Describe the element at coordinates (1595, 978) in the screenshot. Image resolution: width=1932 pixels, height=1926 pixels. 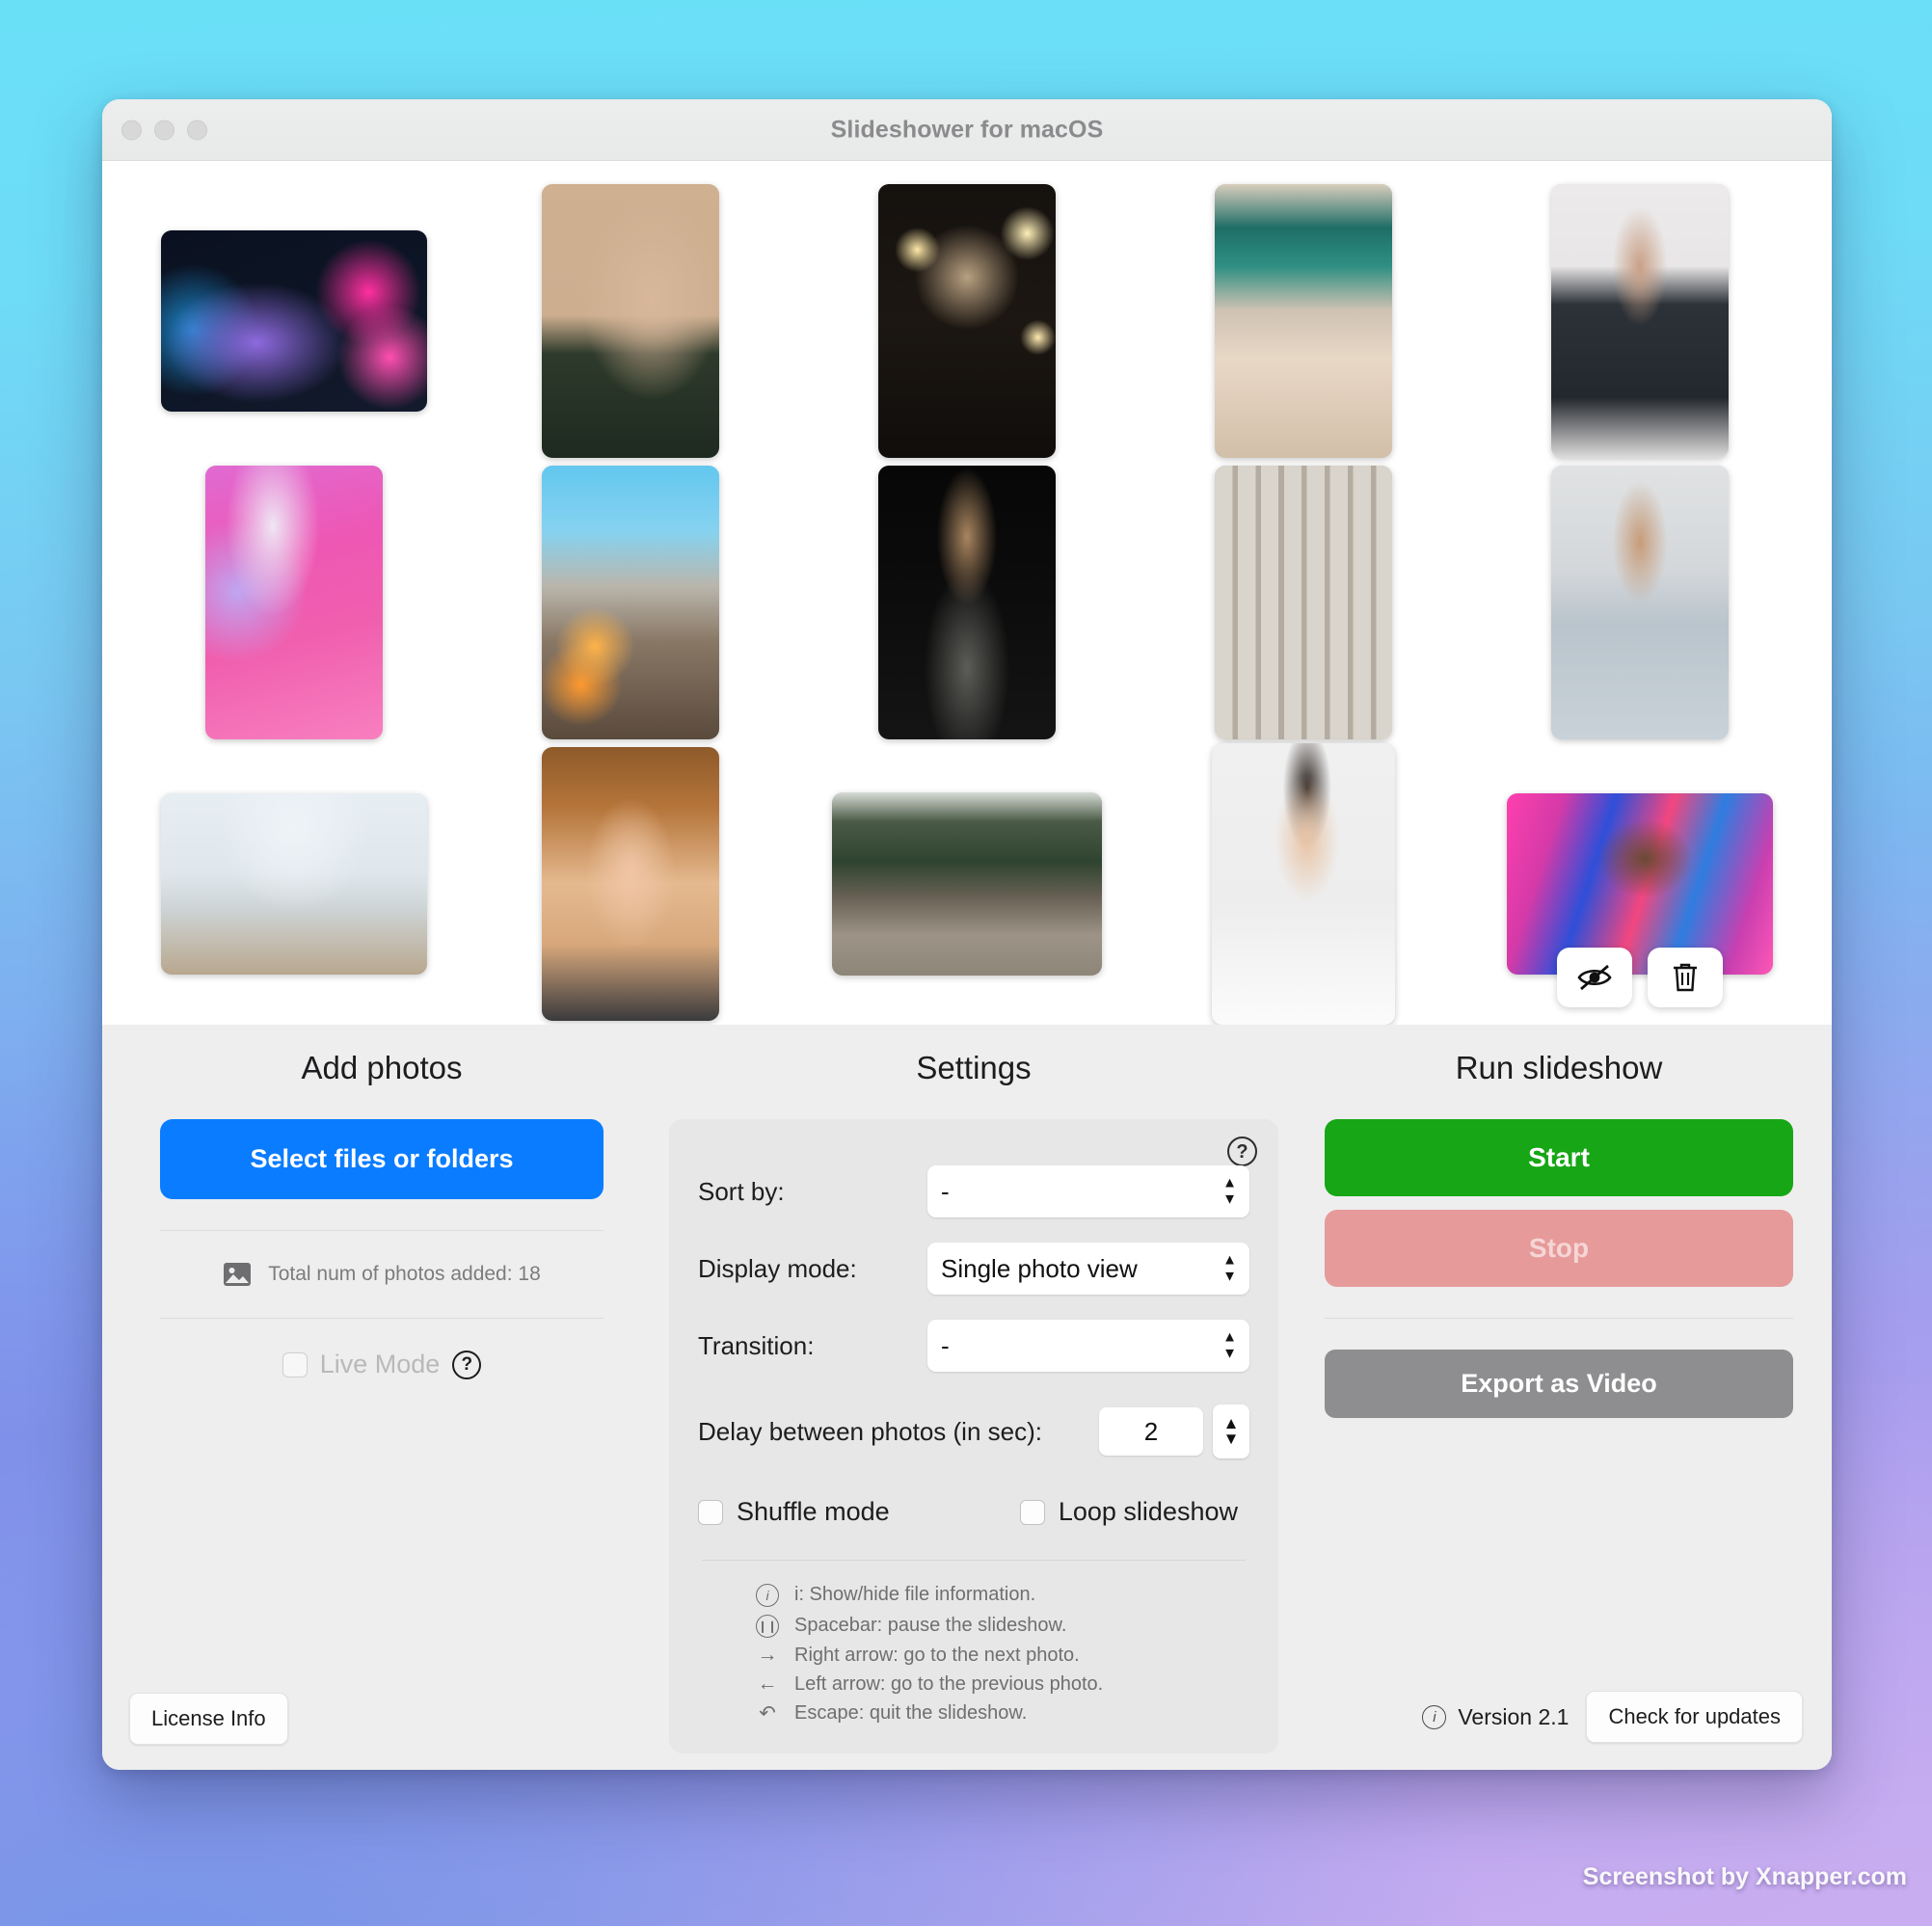
I see `hide-photo-button` at that location.